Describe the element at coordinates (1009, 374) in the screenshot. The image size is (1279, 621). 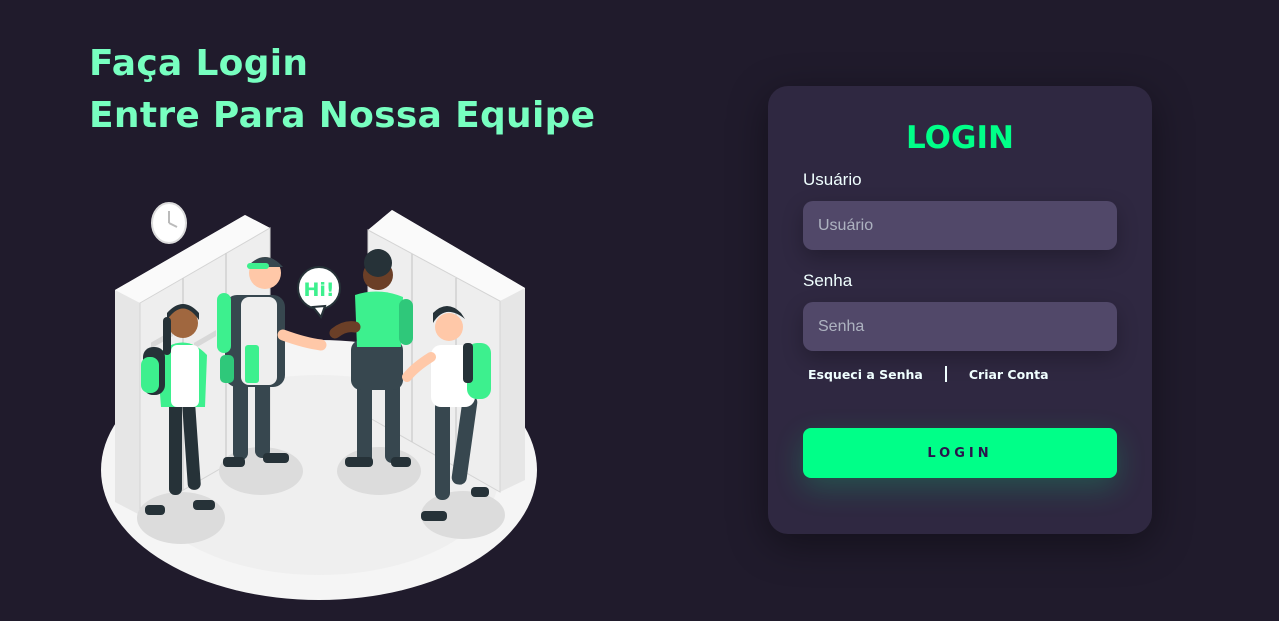
I see `create-account-link: Criar Conta` at that location.